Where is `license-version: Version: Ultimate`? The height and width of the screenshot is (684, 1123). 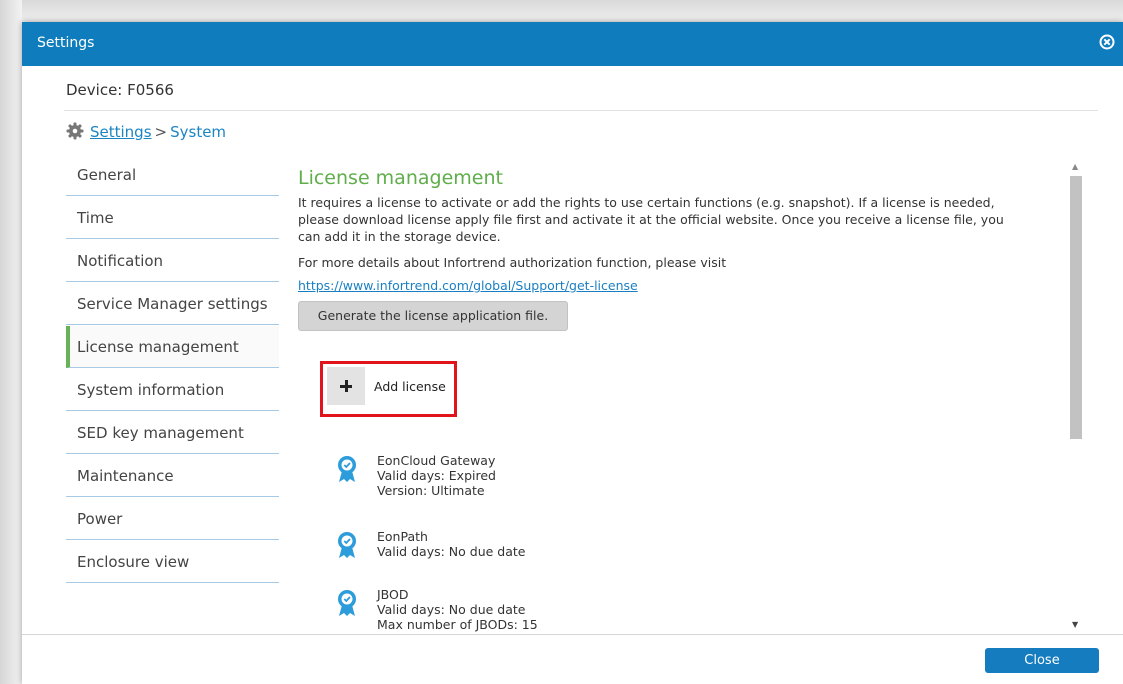 license-version: Version: Ultimate is located at coordinates (431, 490).